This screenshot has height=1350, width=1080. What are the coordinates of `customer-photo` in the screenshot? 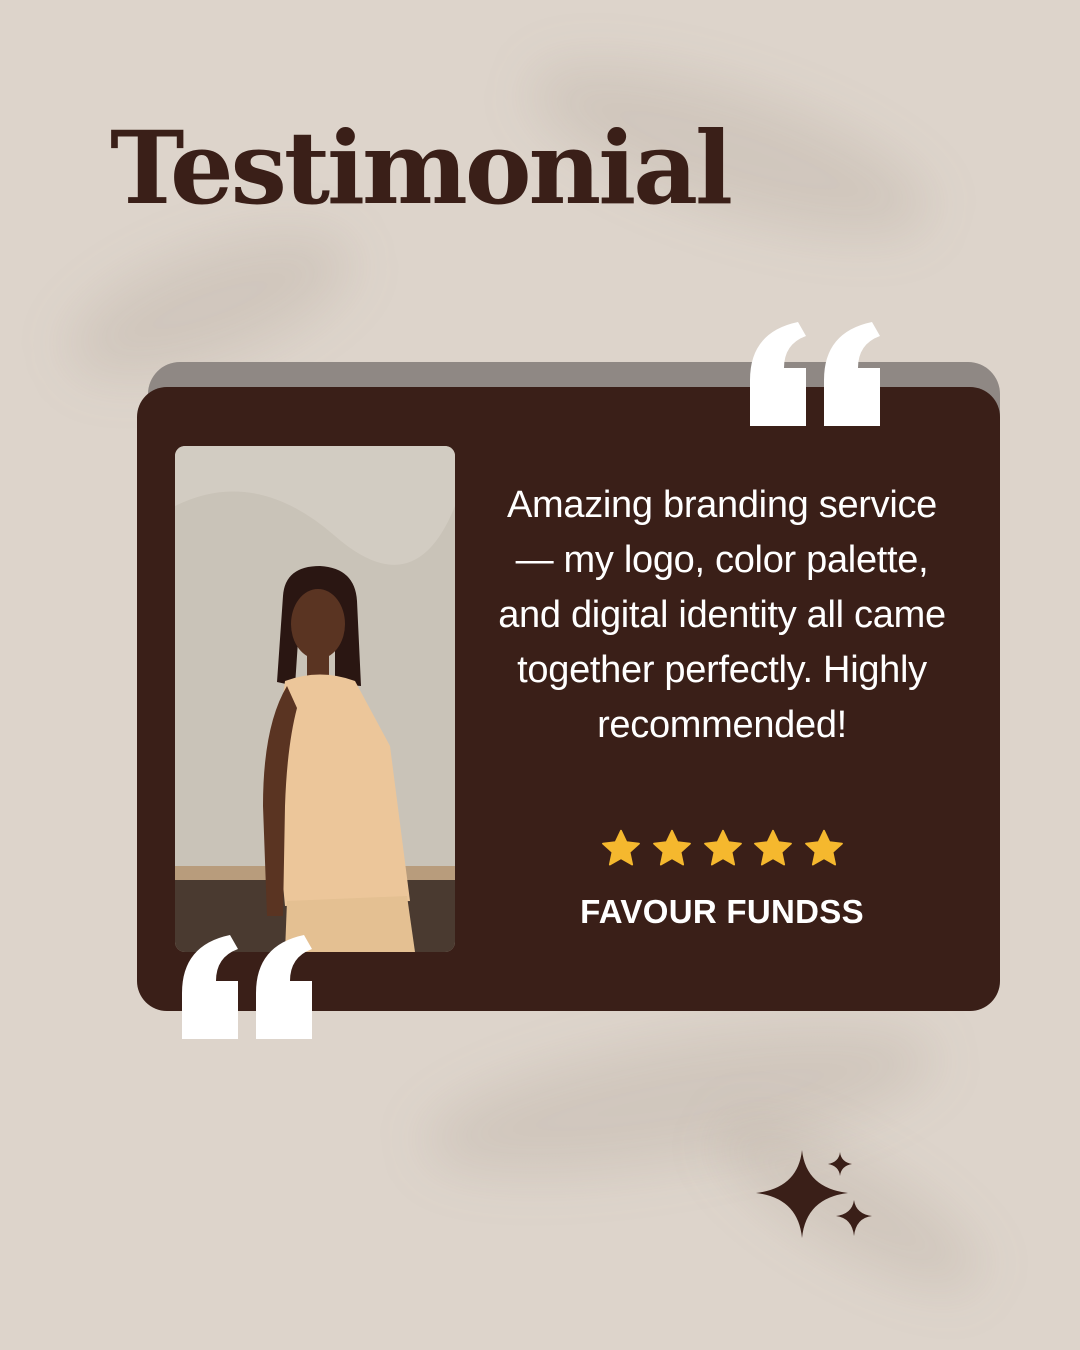 It's located at (315, 699).